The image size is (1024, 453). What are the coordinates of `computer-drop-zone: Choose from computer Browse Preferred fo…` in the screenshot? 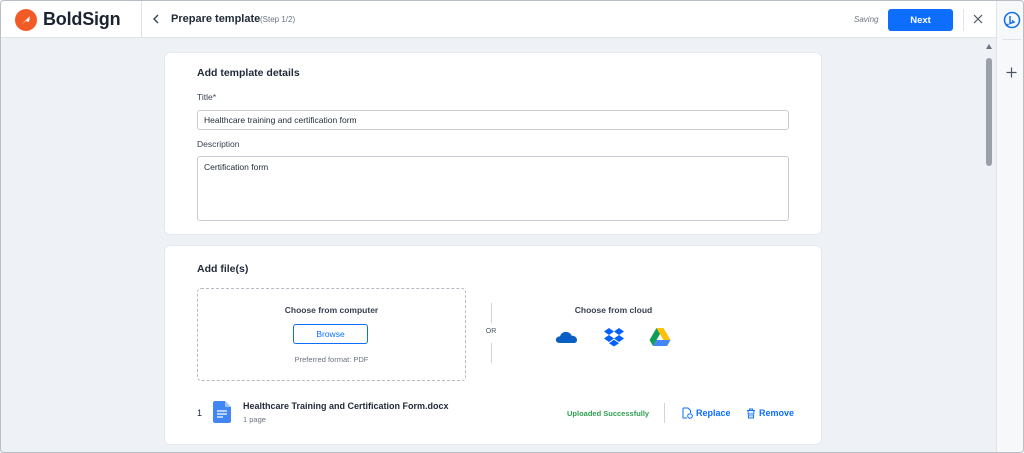 It's located at (331, 334).